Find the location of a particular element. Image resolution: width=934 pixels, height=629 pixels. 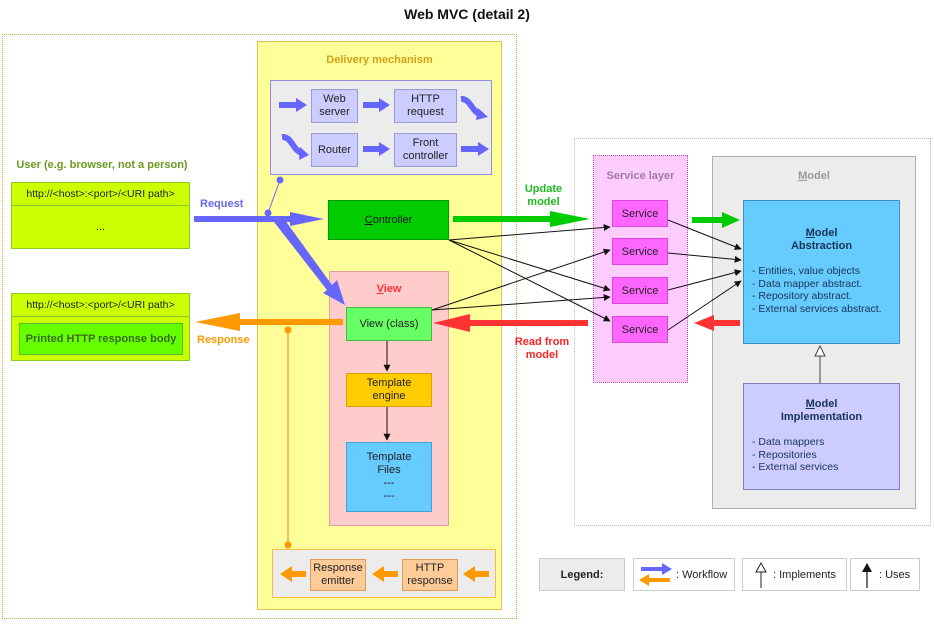

read-model-arrow is located at coordinates (510, 323).